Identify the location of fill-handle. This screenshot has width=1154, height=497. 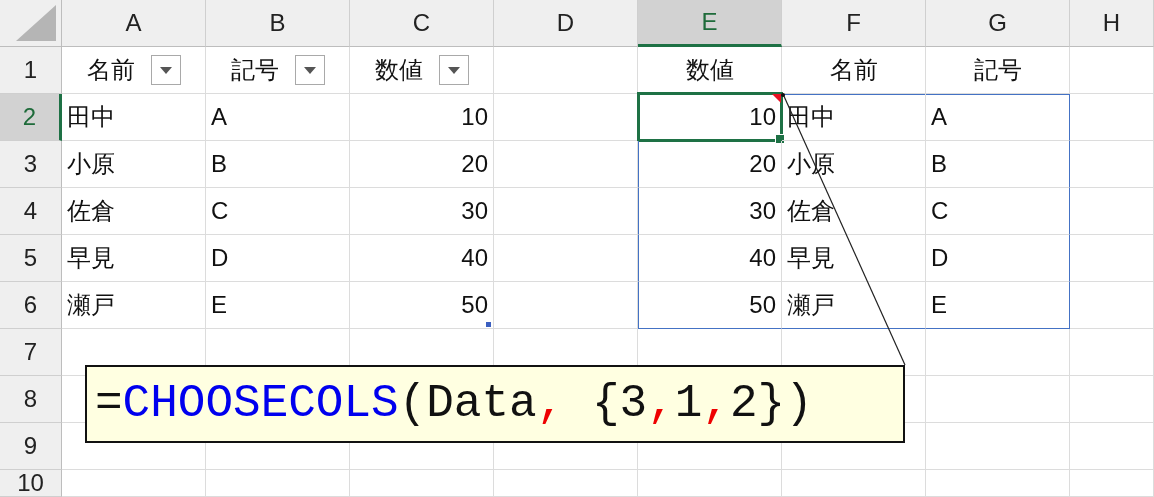
(780, 139).